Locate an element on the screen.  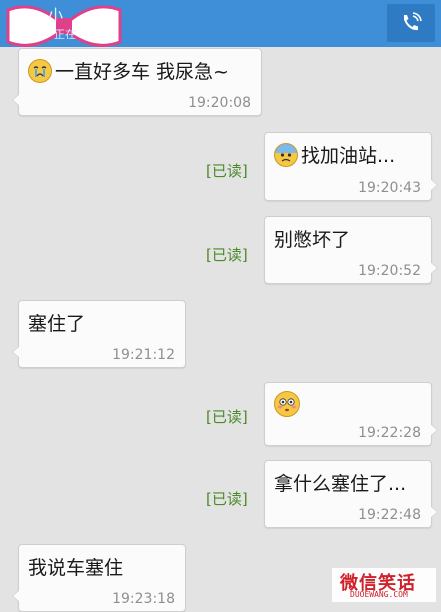
contact-name: 小 is located at coordinates (56, 15).